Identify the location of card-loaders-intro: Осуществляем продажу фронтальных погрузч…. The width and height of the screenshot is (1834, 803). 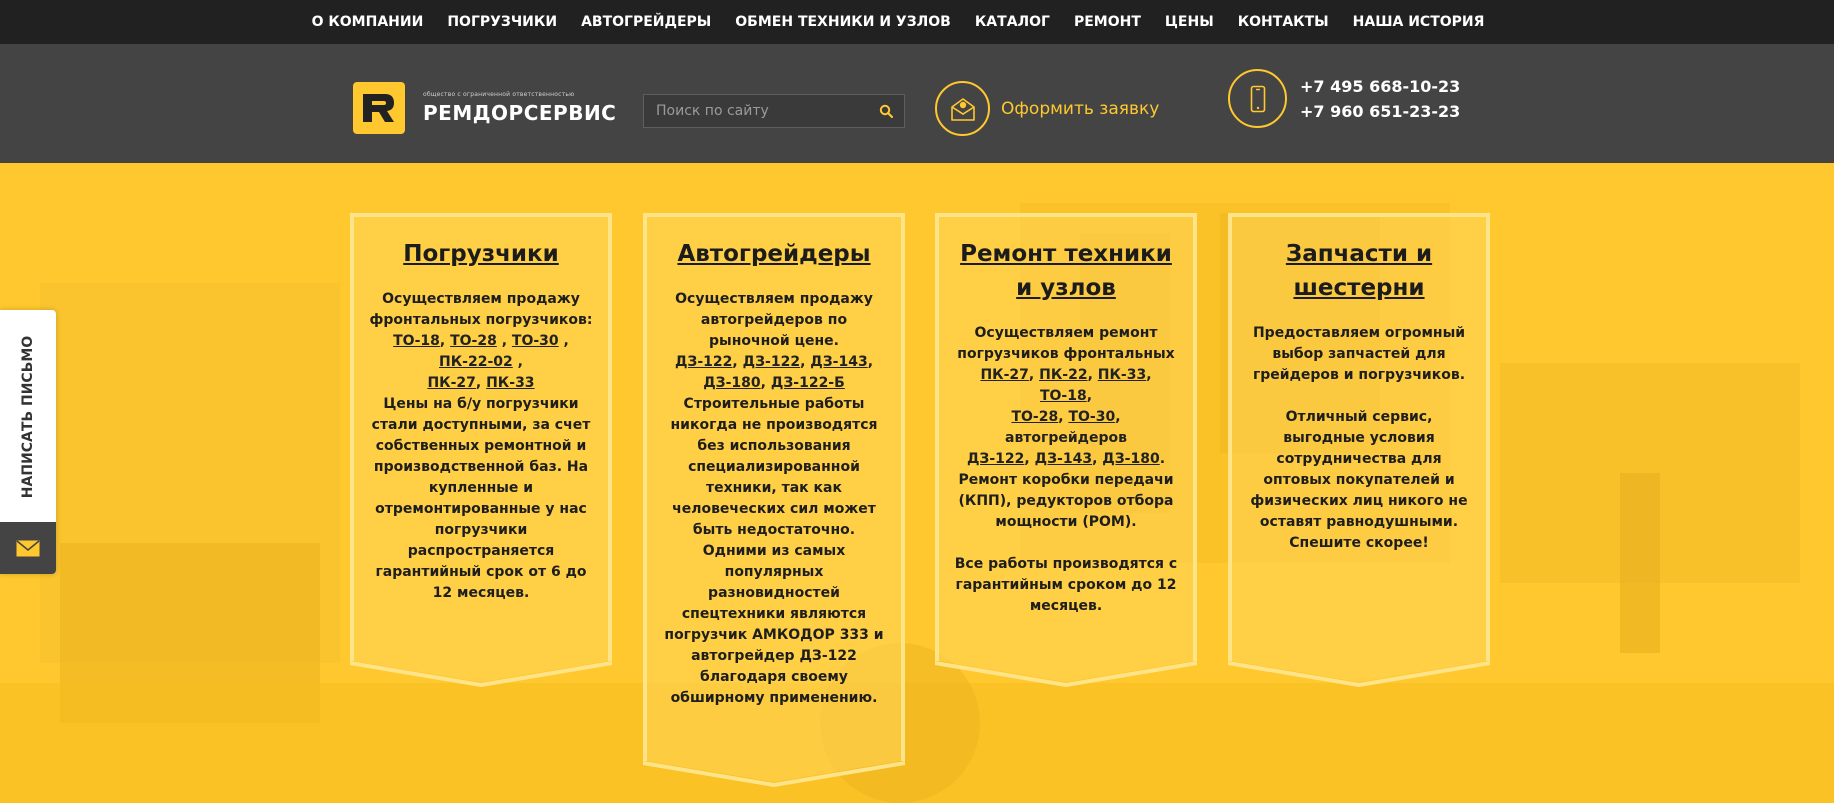
(481, 309).